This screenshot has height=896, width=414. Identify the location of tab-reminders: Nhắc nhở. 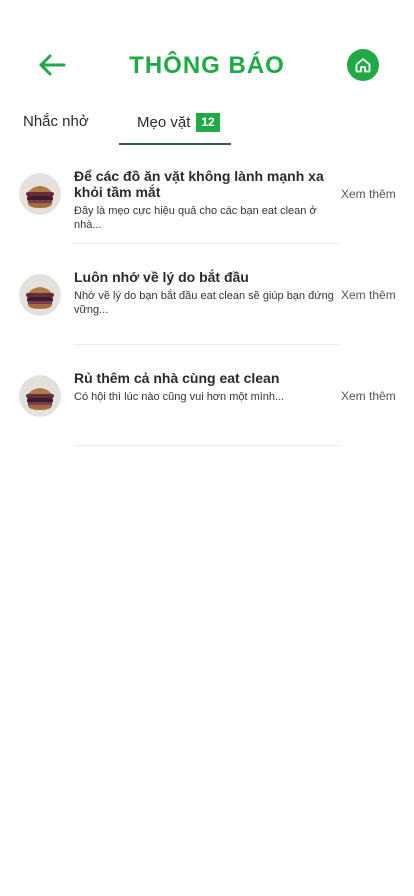
(56, 121).